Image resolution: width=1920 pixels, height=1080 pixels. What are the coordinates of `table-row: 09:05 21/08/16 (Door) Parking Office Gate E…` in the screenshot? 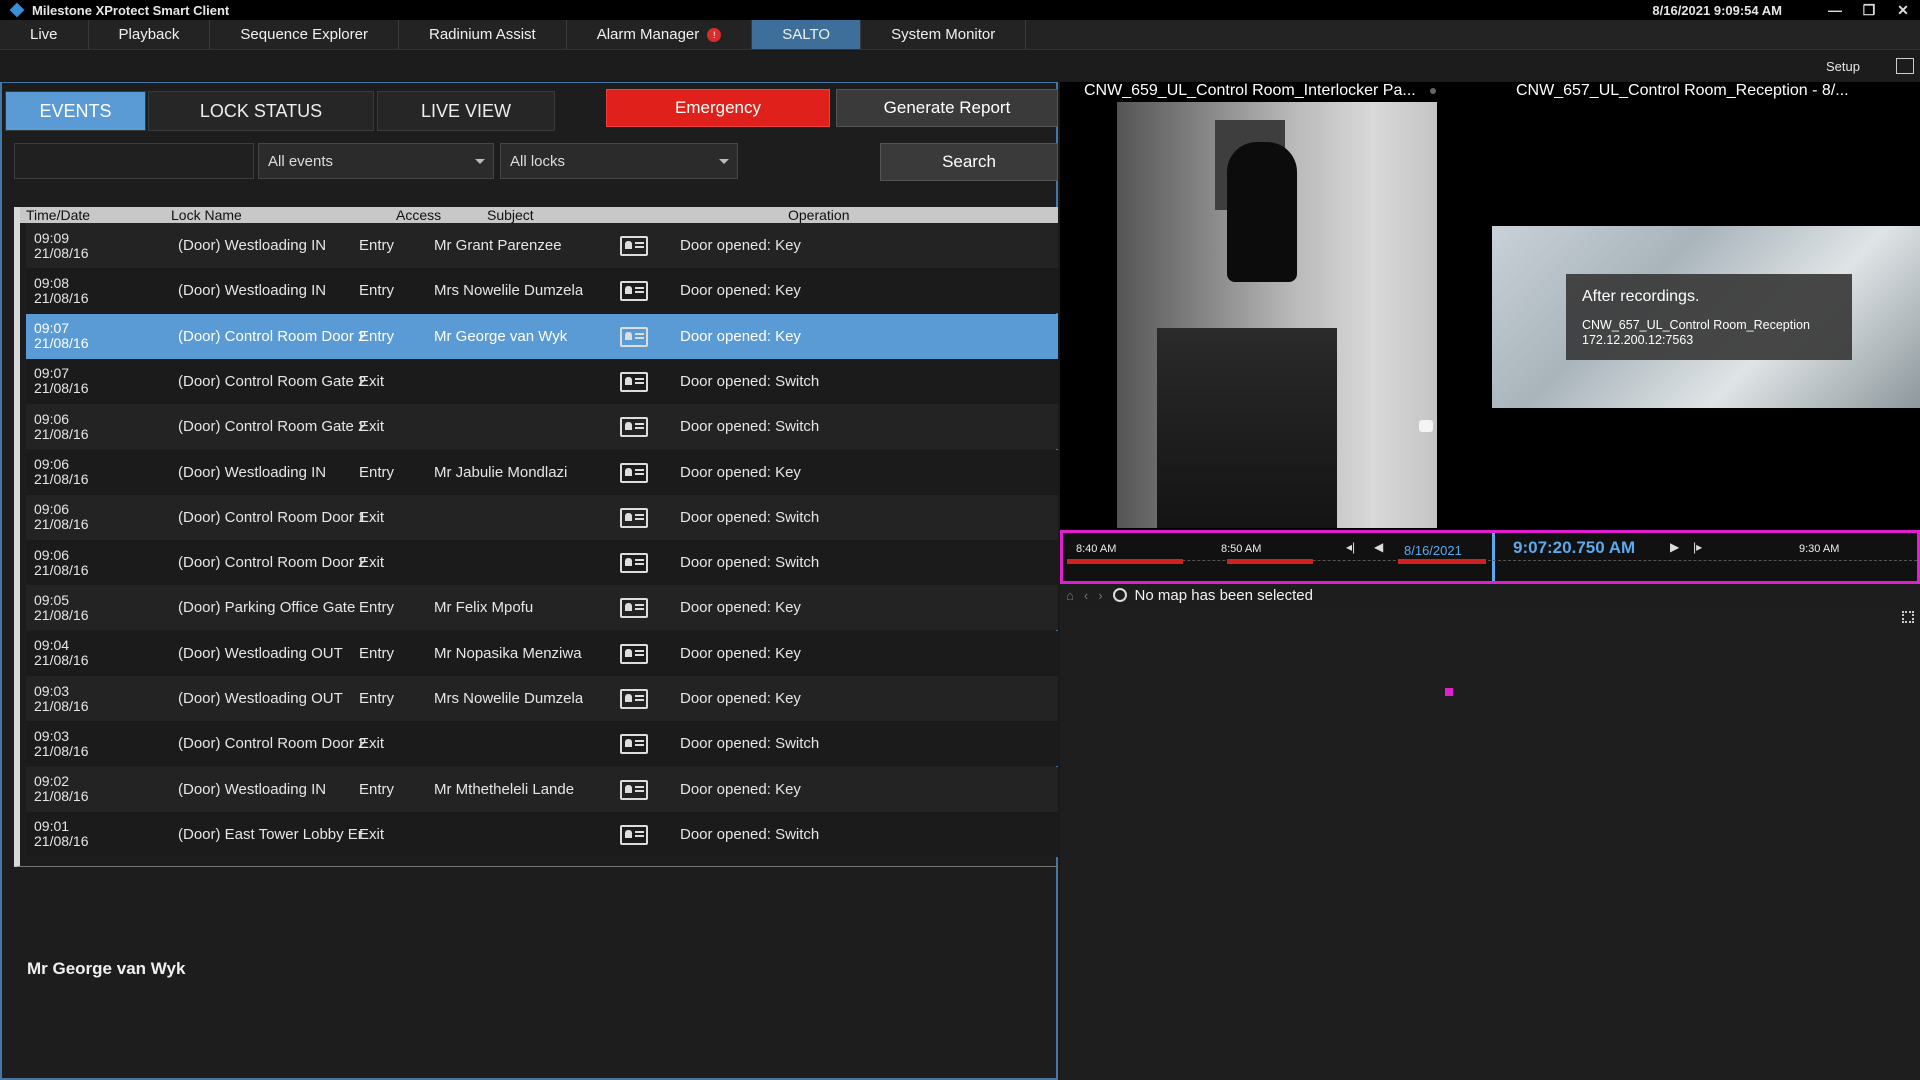 It's located at (542, 608).